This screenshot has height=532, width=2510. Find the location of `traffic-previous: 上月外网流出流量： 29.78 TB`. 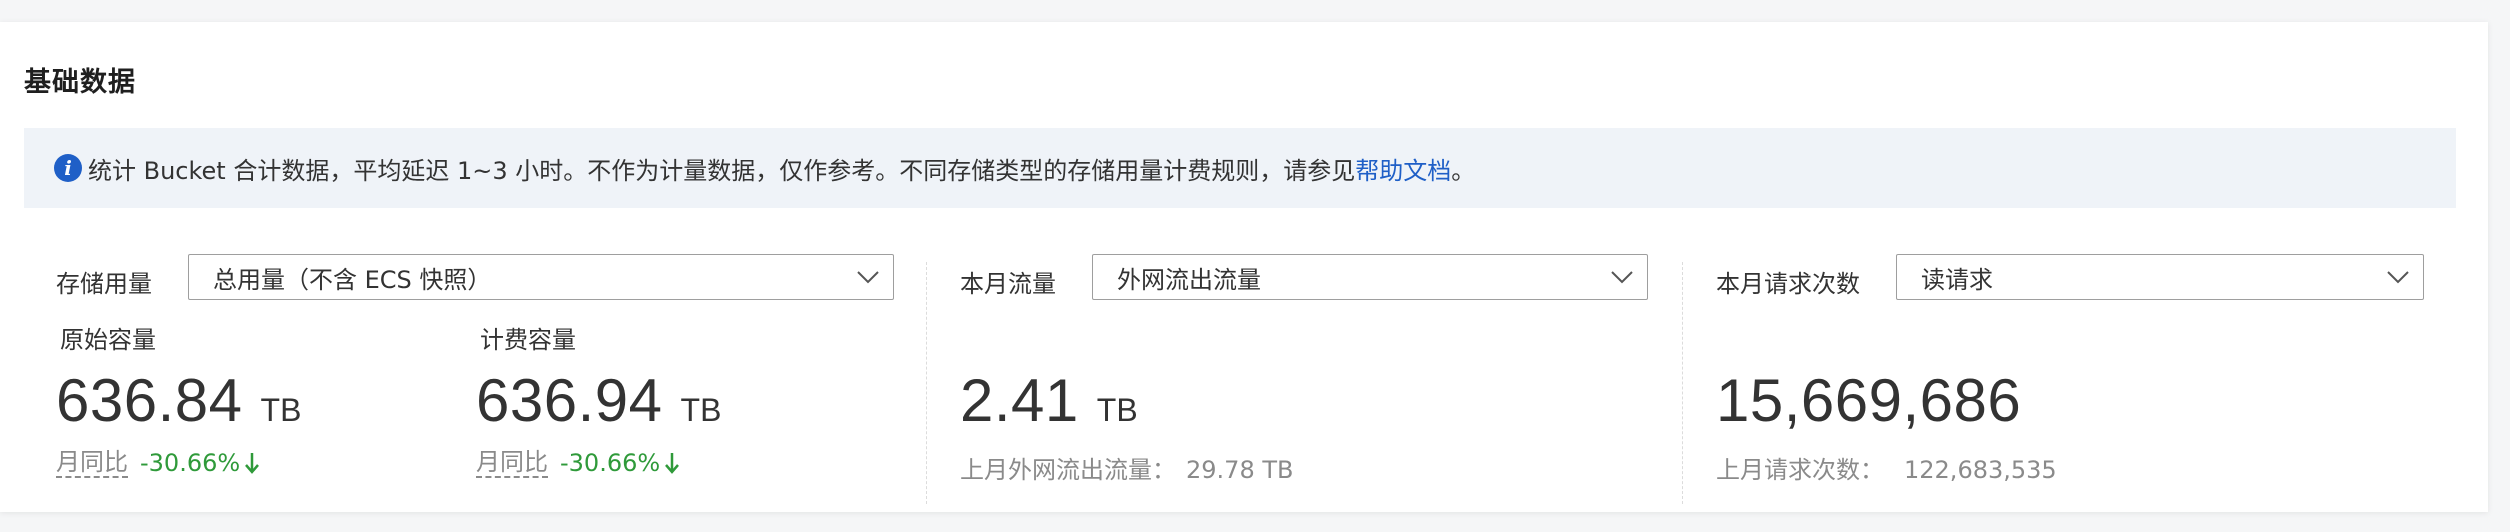

traffic-previous: 上月外网流出流量： 29.78 TB is located at coordinates (1126, 467).